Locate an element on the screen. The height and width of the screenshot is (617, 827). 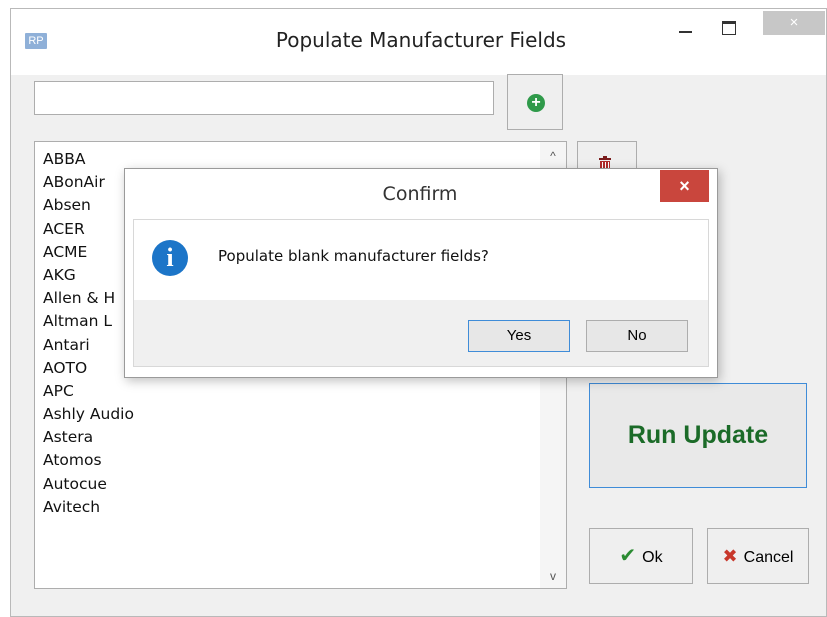
scroll-down-icon: v is located at coordinates (553, 576).